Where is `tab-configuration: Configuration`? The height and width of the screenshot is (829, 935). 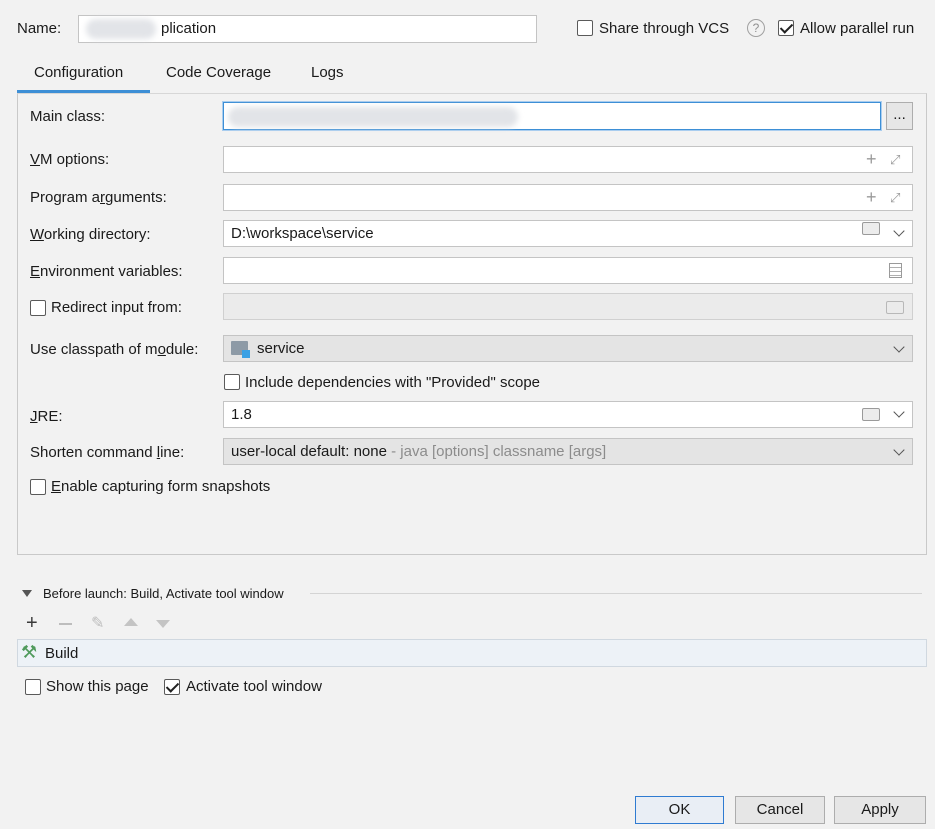
tab-configuration: Configuration is located at coordinates (78, 72).